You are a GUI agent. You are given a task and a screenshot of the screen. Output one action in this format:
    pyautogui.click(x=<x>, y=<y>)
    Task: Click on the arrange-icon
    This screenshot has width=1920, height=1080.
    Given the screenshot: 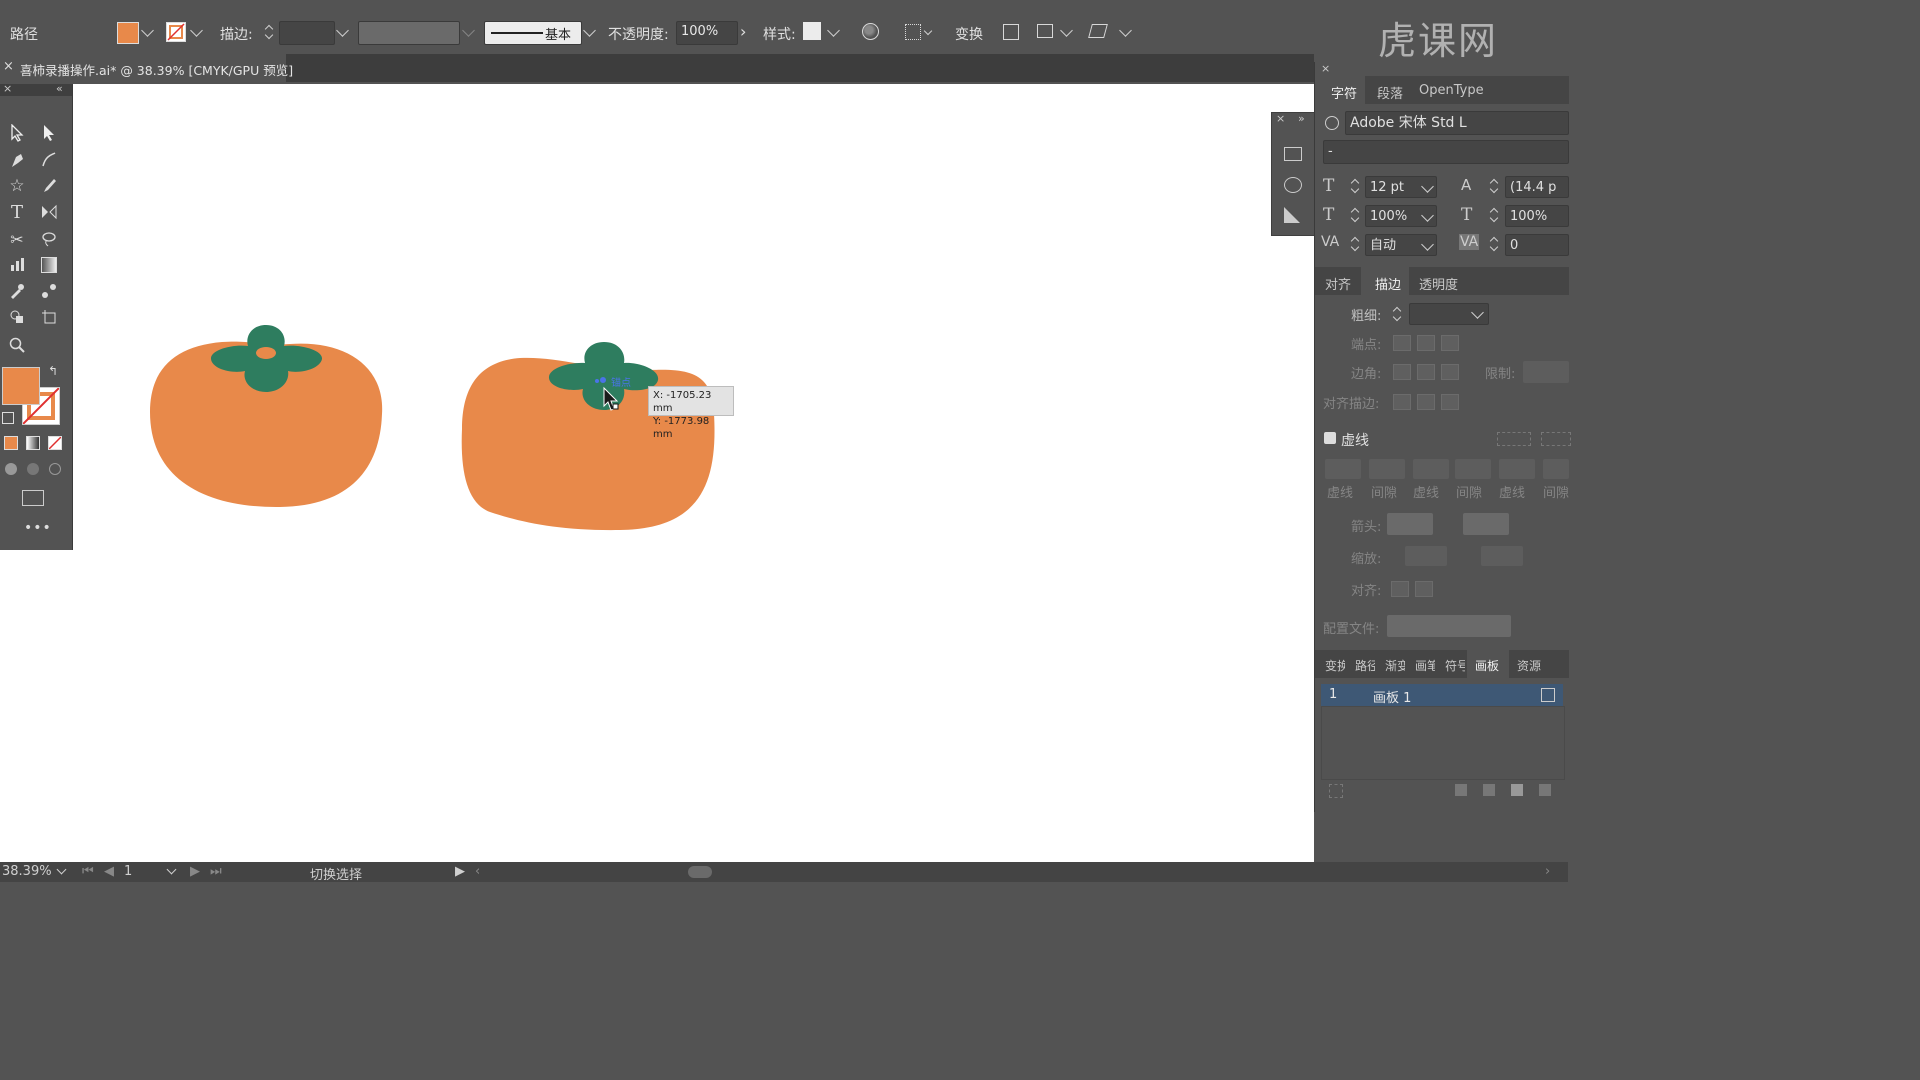 What is the action you would take?
    pyautogui.click(x=1045, y=31)
    